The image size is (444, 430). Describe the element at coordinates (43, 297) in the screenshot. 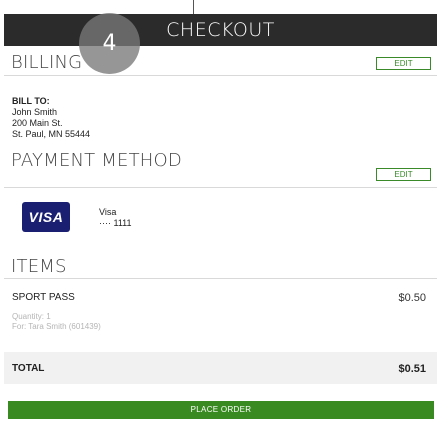

I see `item-name: SPORT PASS` at that location.